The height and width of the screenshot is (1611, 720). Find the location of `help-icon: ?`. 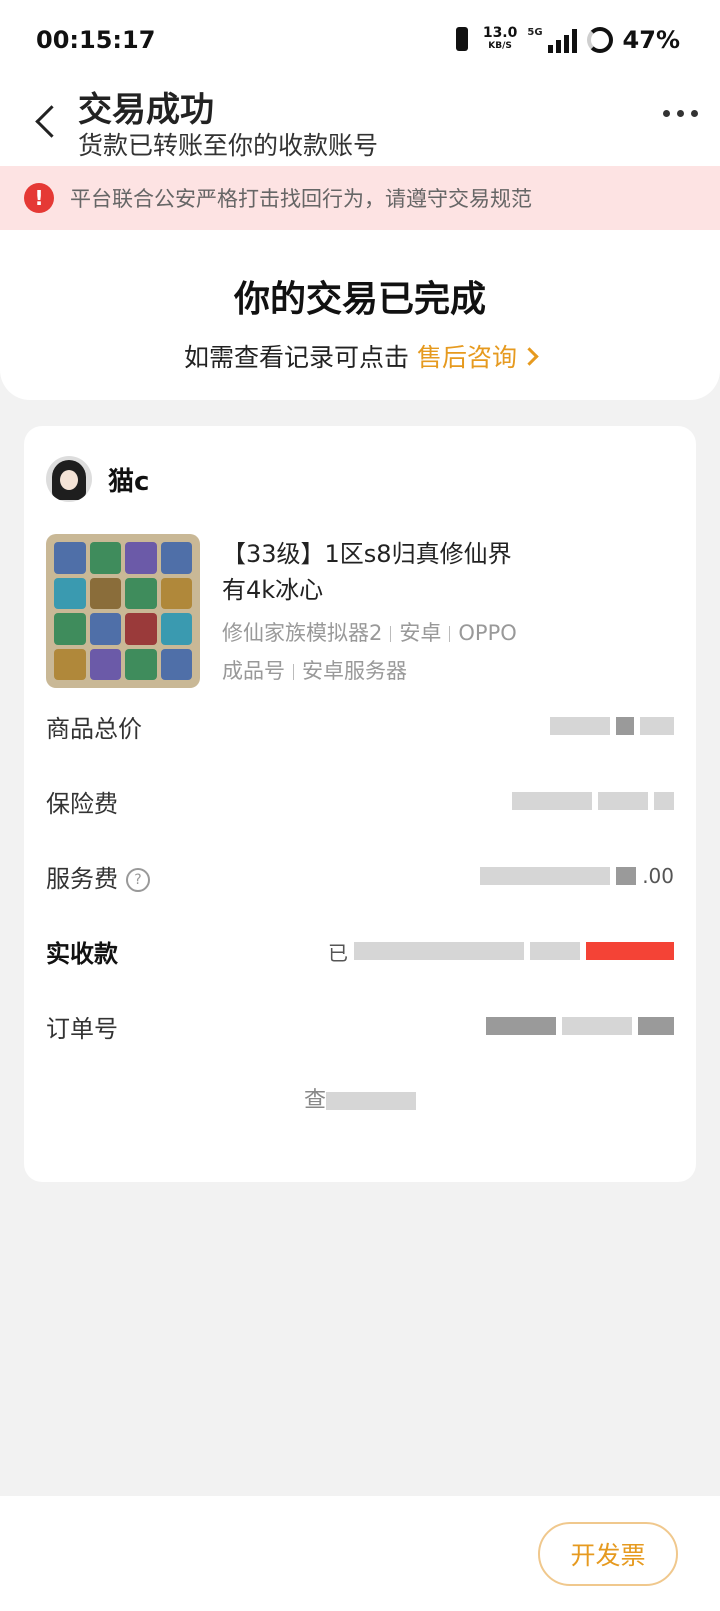

help-icon: ? is located at coordinates (138, 879).